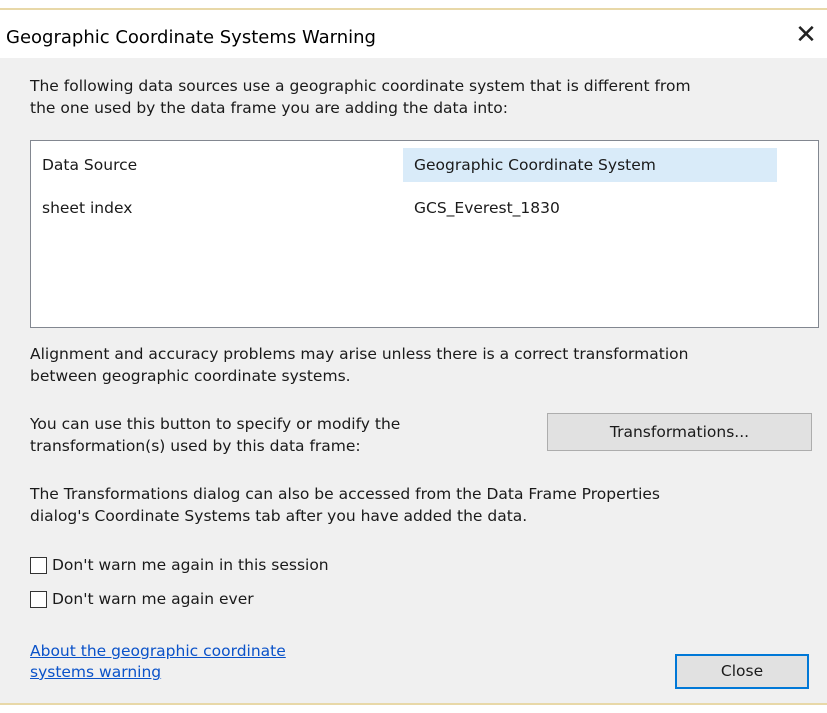 This screenshot has height=713, width=827. Describe the element at coordinates (153, 599) in the screenshot. I see `dont-warn-ever-label: Don't warn me again ever` at that location.